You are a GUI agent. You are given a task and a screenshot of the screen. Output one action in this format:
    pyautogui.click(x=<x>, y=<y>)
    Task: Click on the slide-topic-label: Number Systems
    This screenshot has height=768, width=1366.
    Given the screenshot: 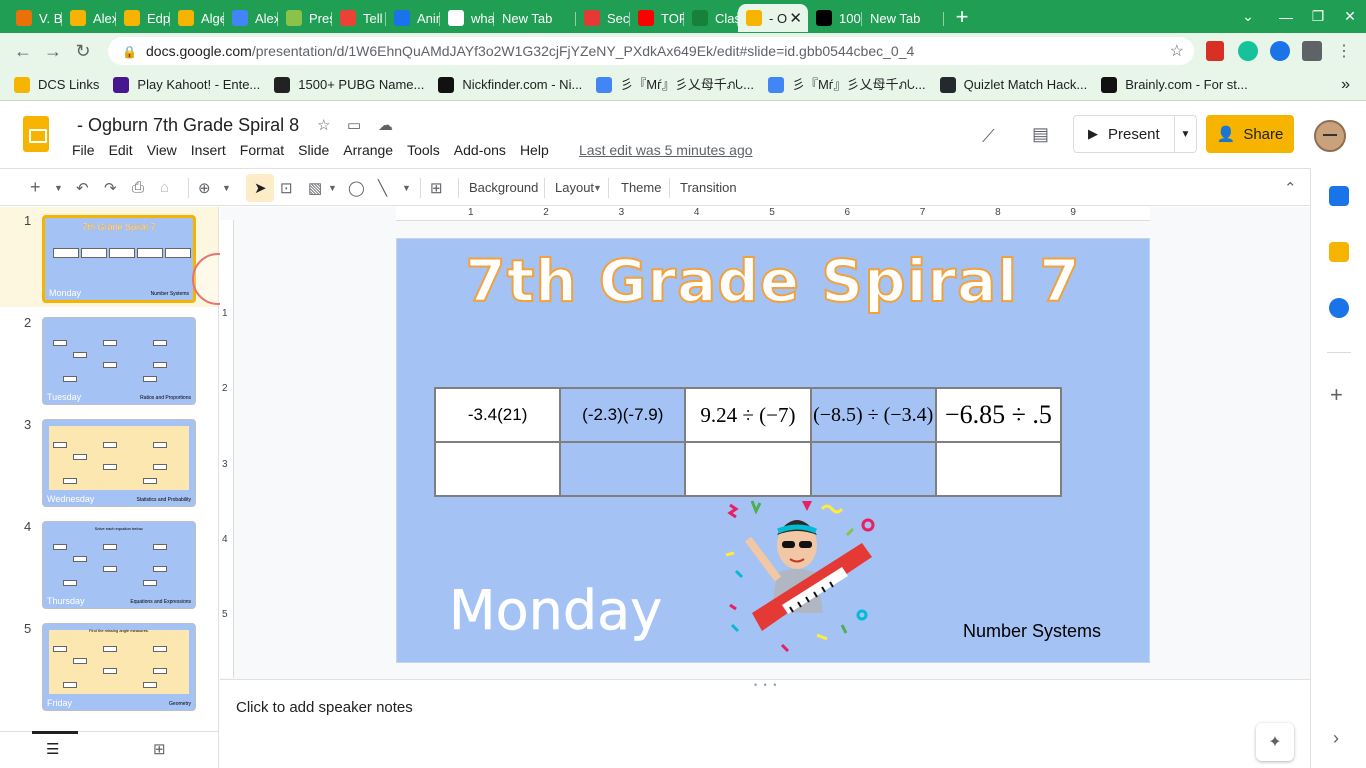 What is the action you would take?
    pyautogui.click(x=1032, y=631)
    